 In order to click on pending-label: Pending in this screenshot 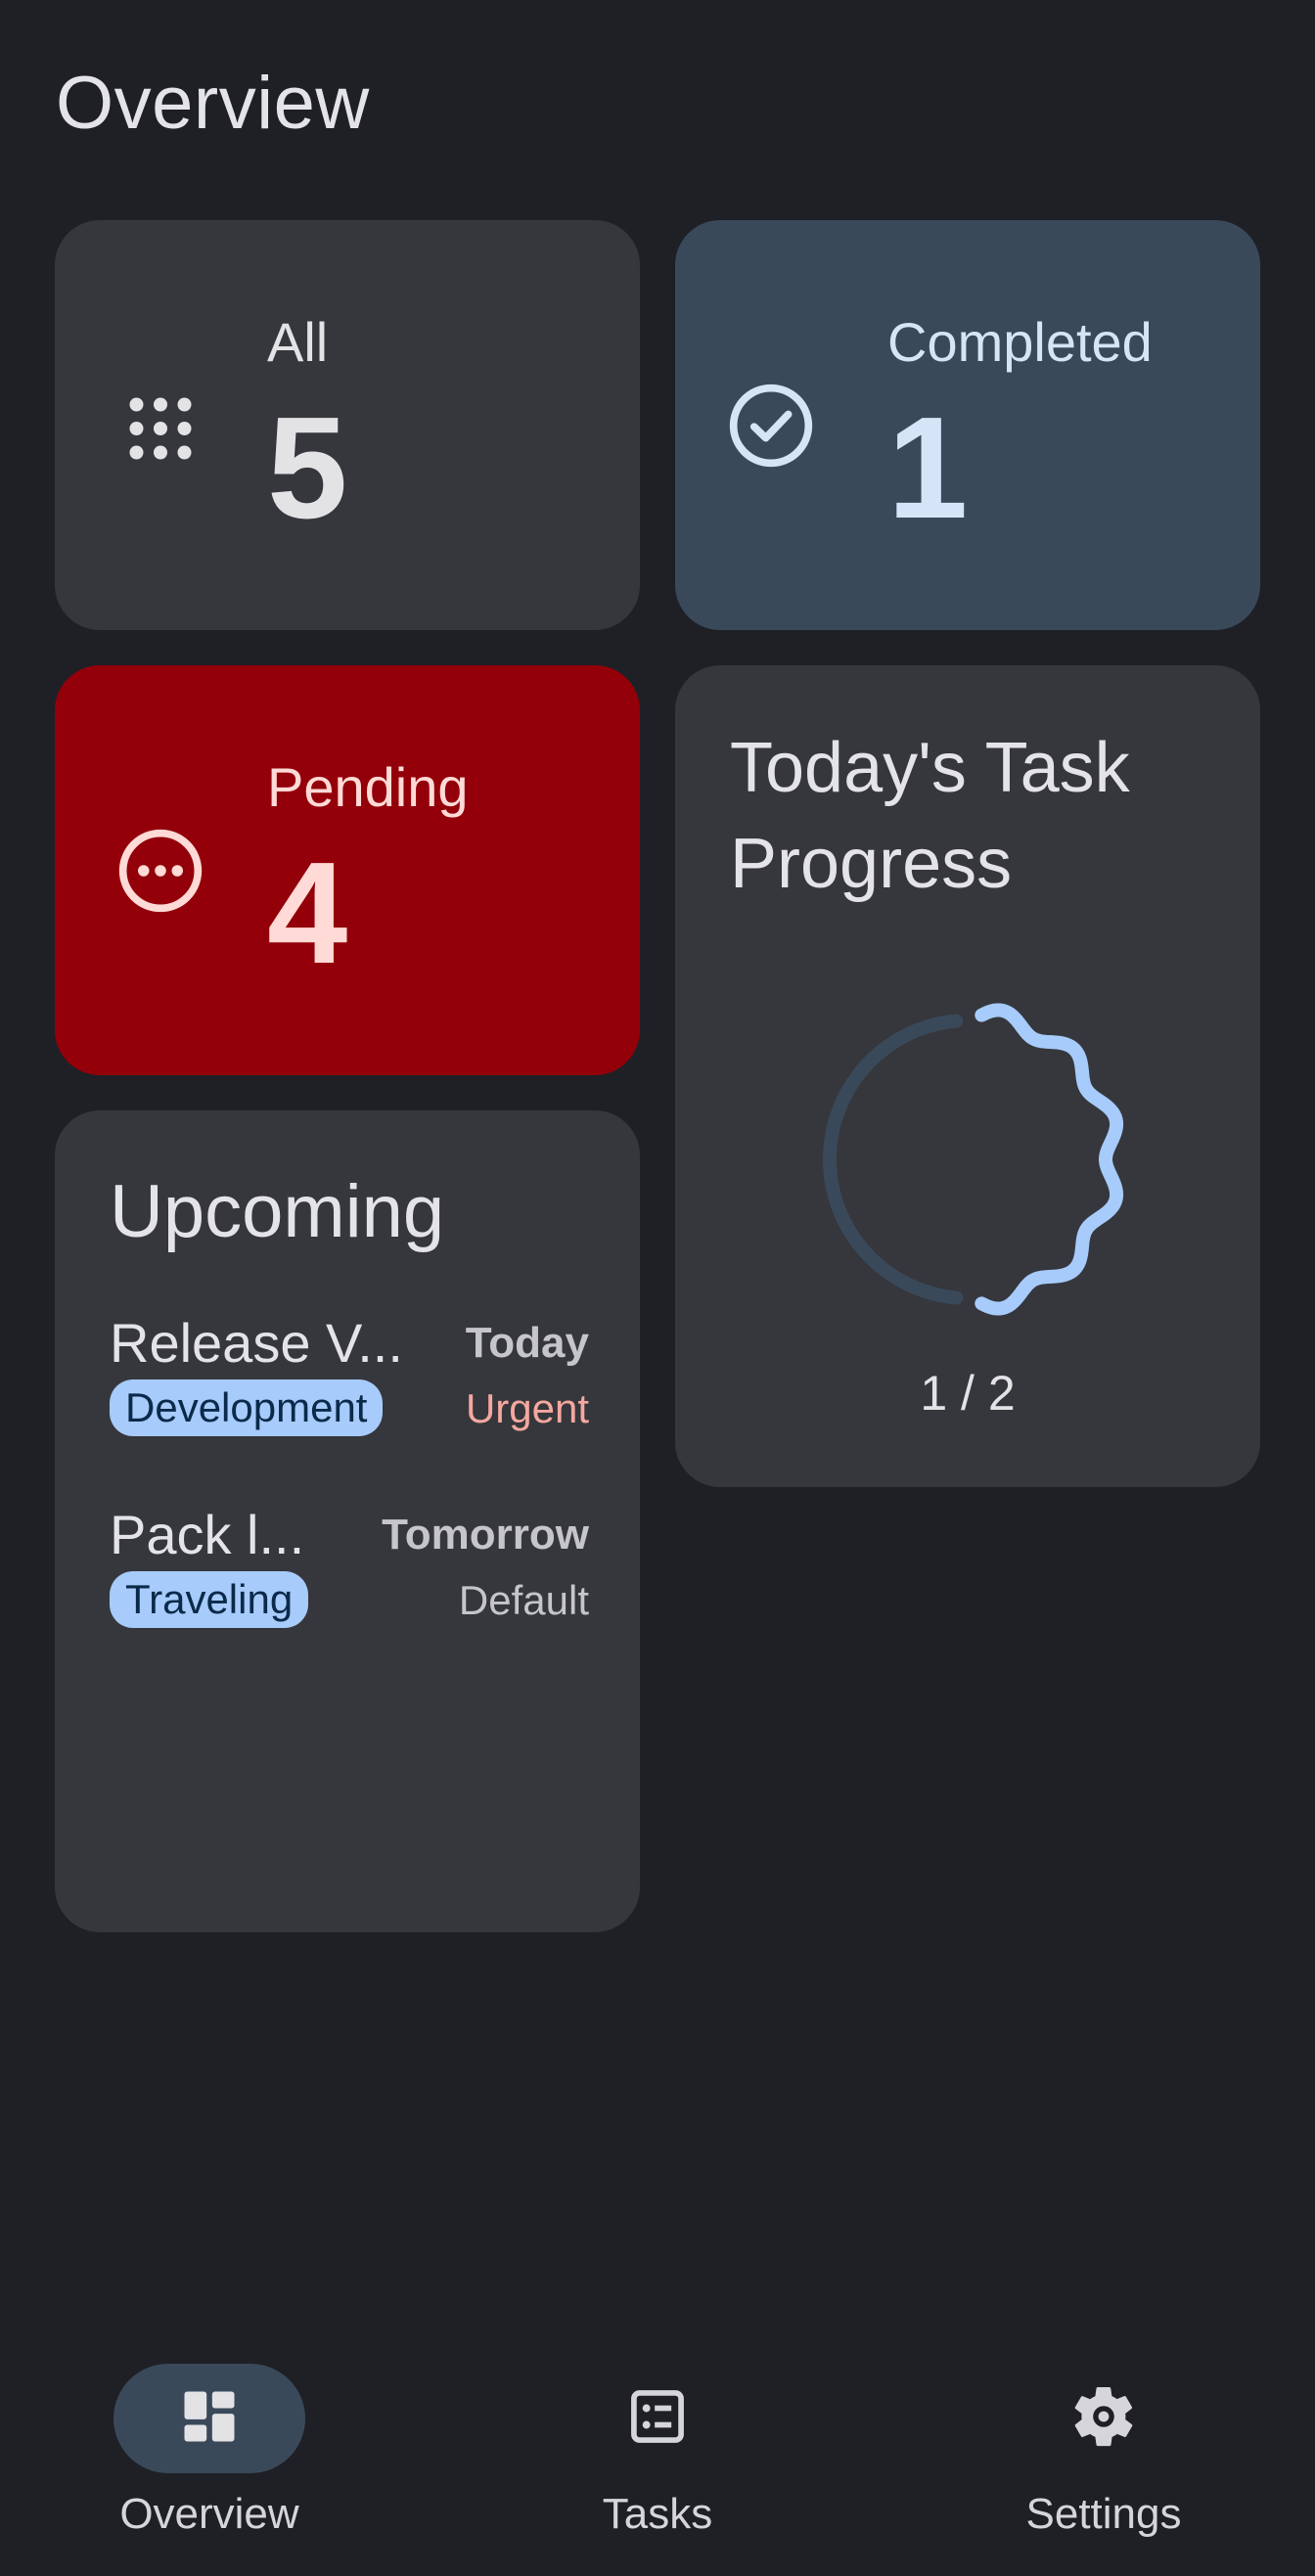, I will do `click(368, 787)`.